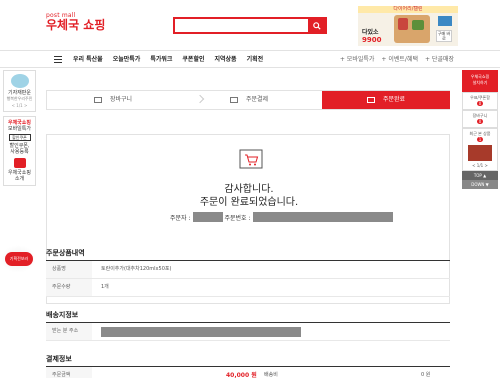  I want to click on search-button, so click(316, 25).